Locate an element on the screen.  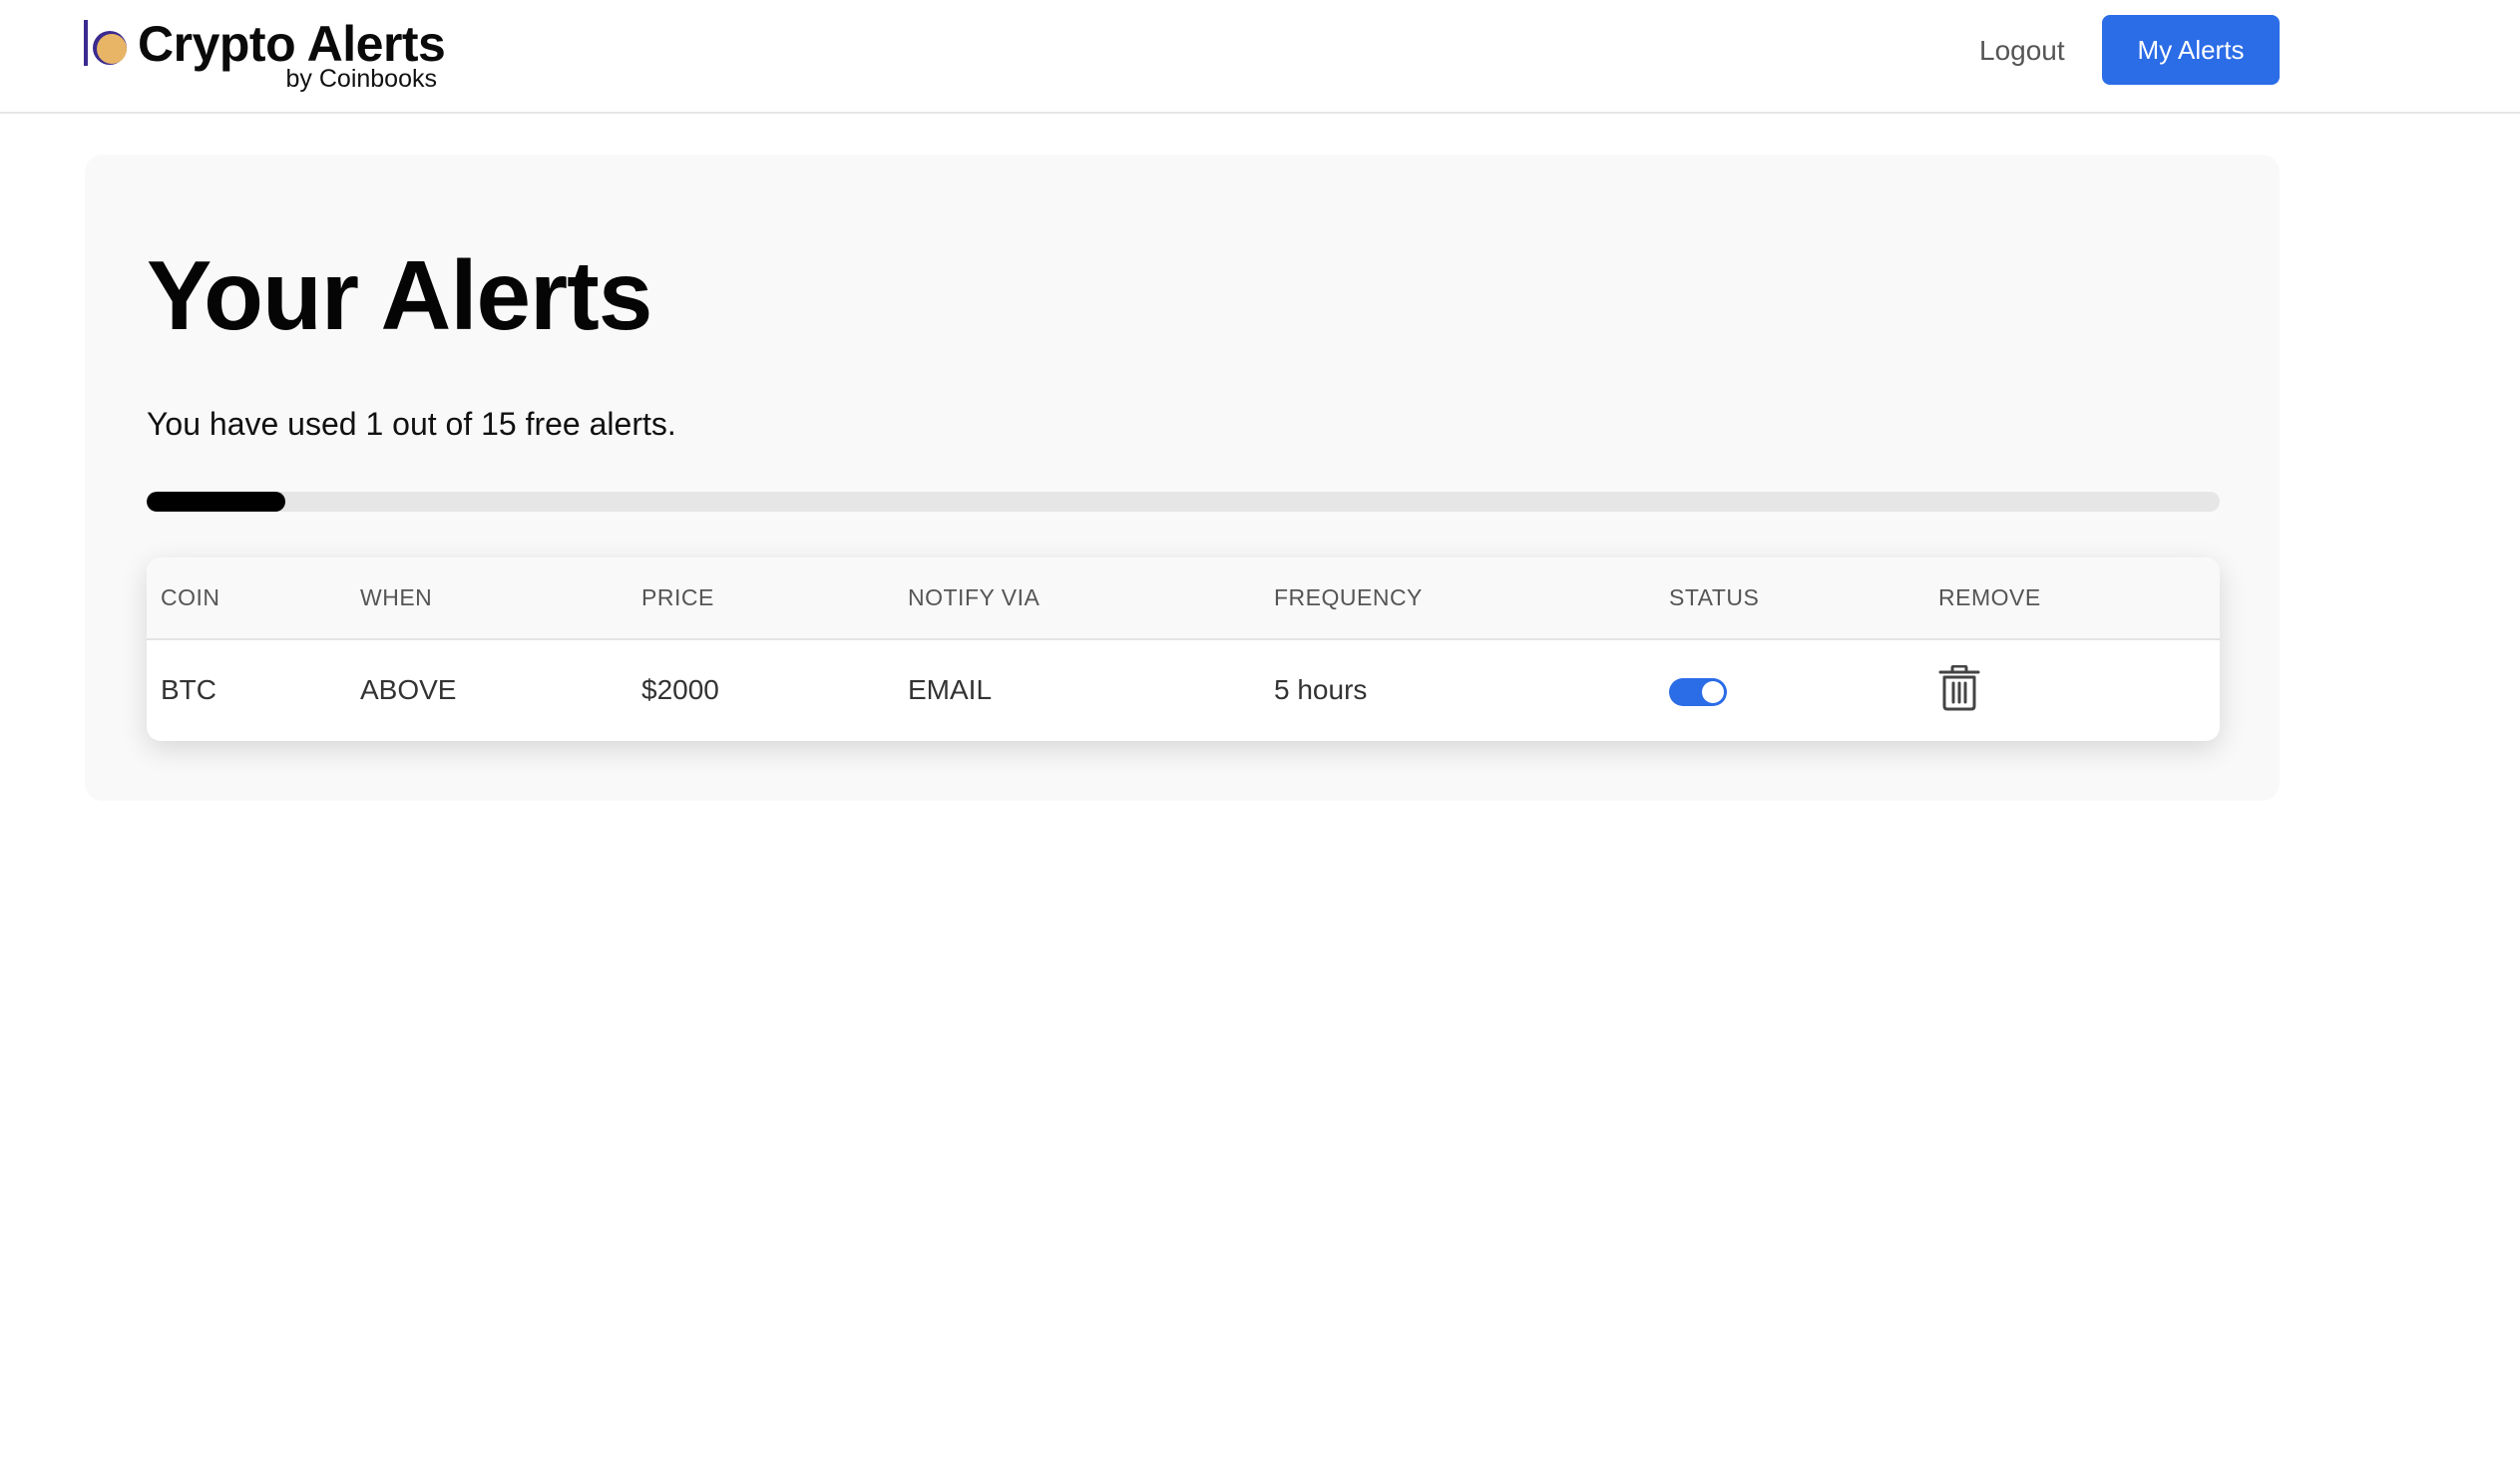
cell-remove is located at coordinates (2072, 689).